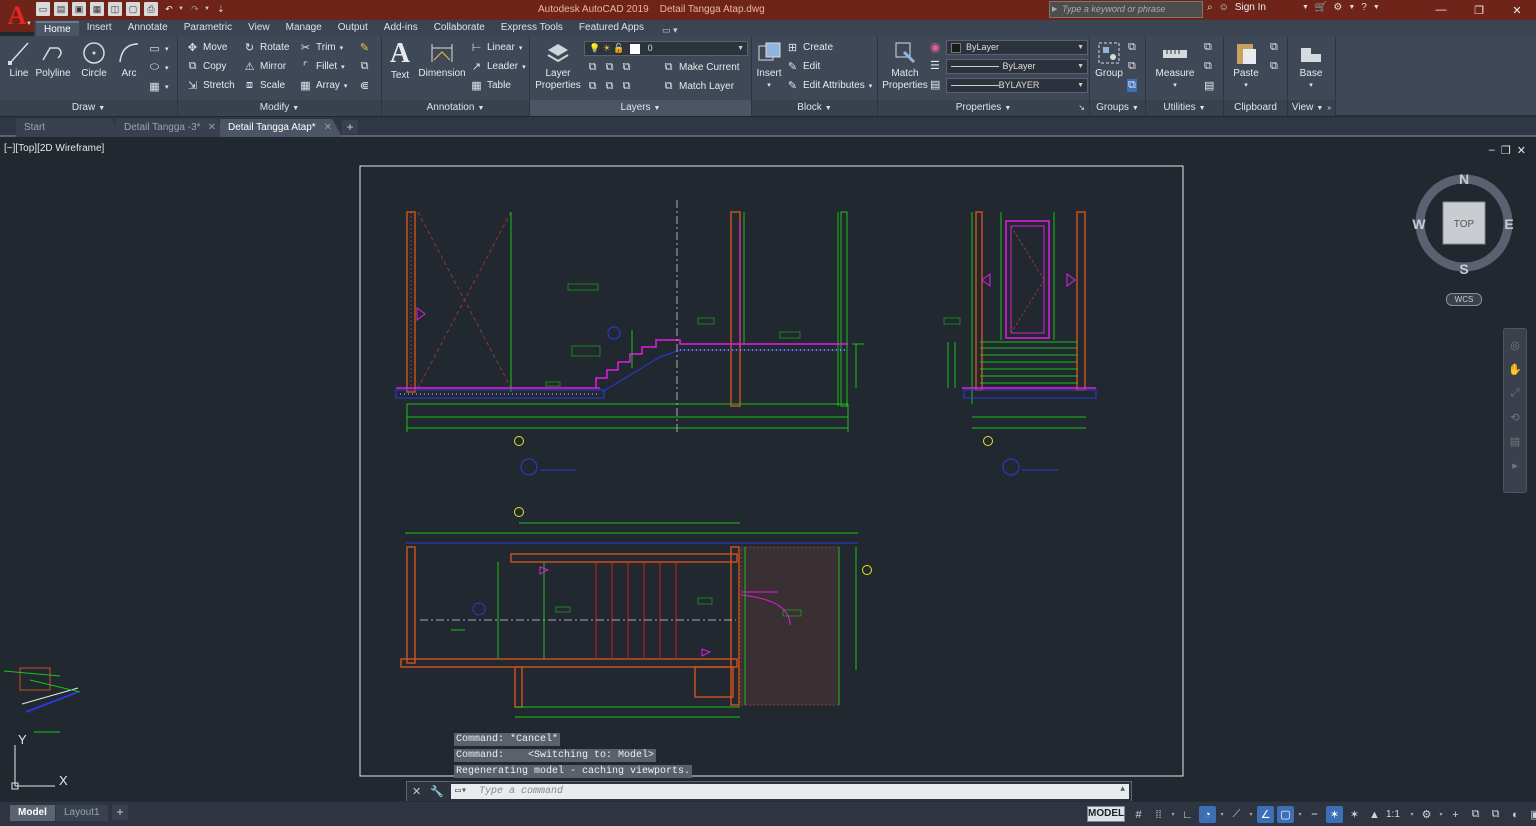 Image resolution: width=1536 pixels, height=826 pixels. I want to click on leader-button: ↗ Leader ▾, so click(498, 66).